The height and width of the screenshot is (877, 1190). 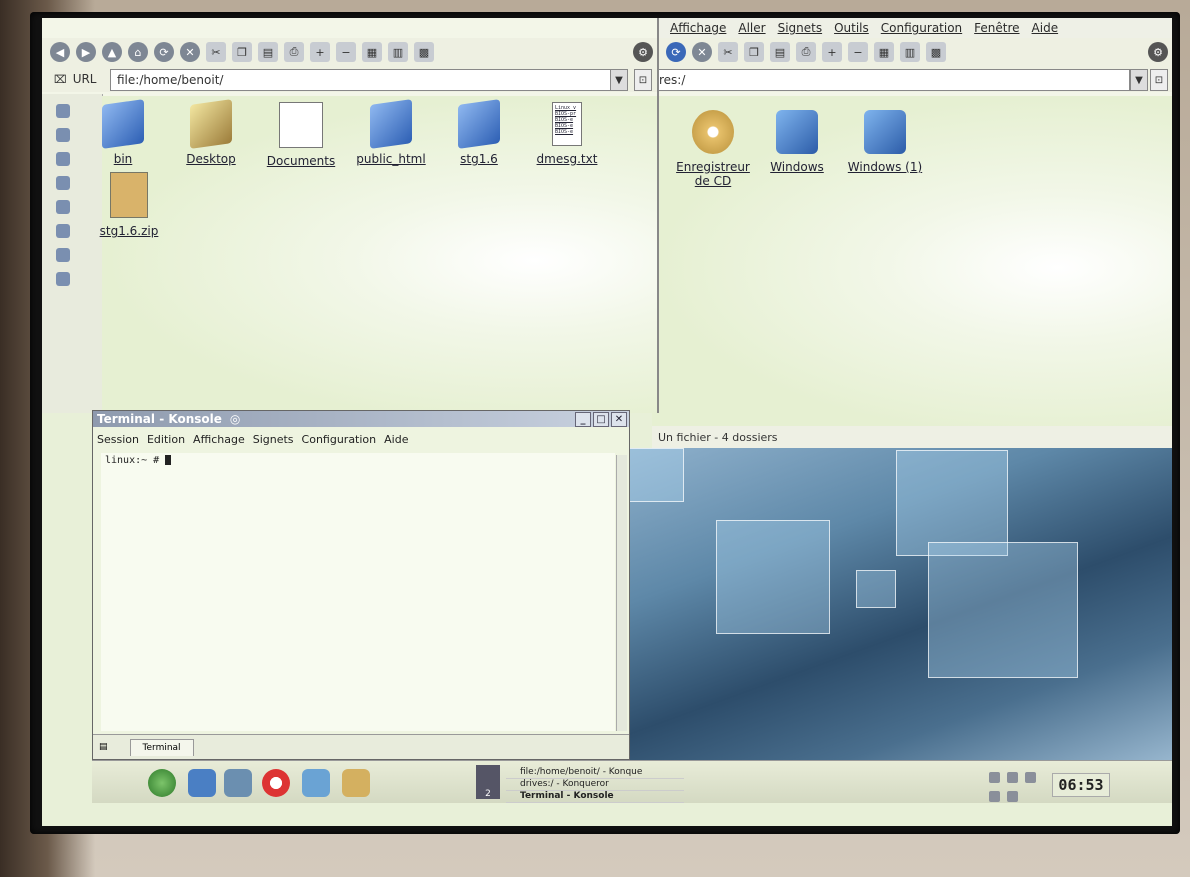 What do you see at coordinates (316, 783) in the screenshot?
I see `browser-launcher-icon` at bounding box center [316, 783].